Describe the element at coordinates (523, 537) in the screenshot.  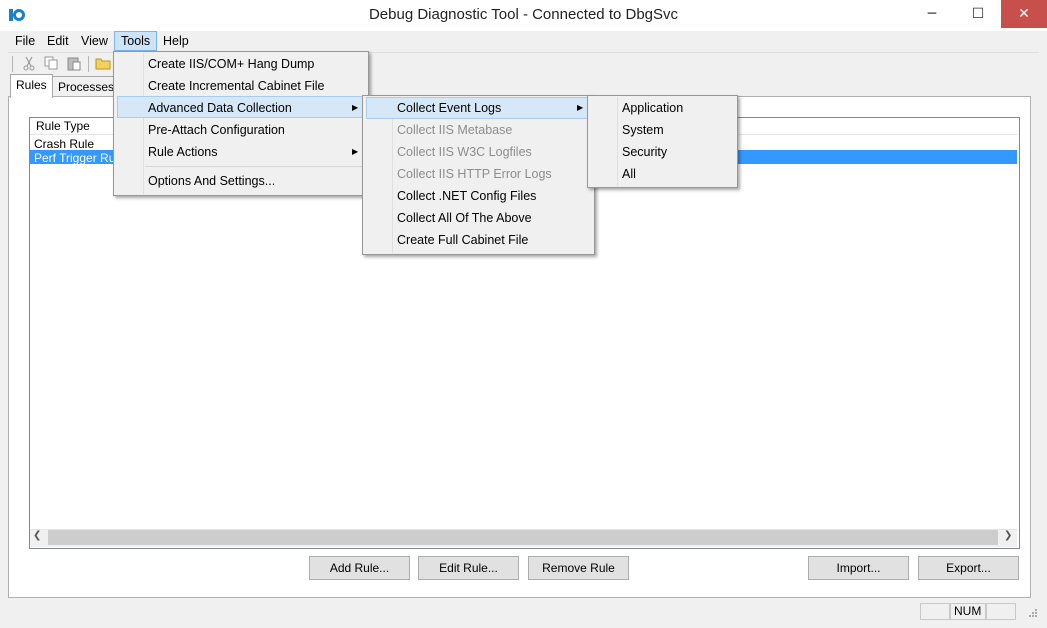
I see `scrollbar-thumb` at that location.